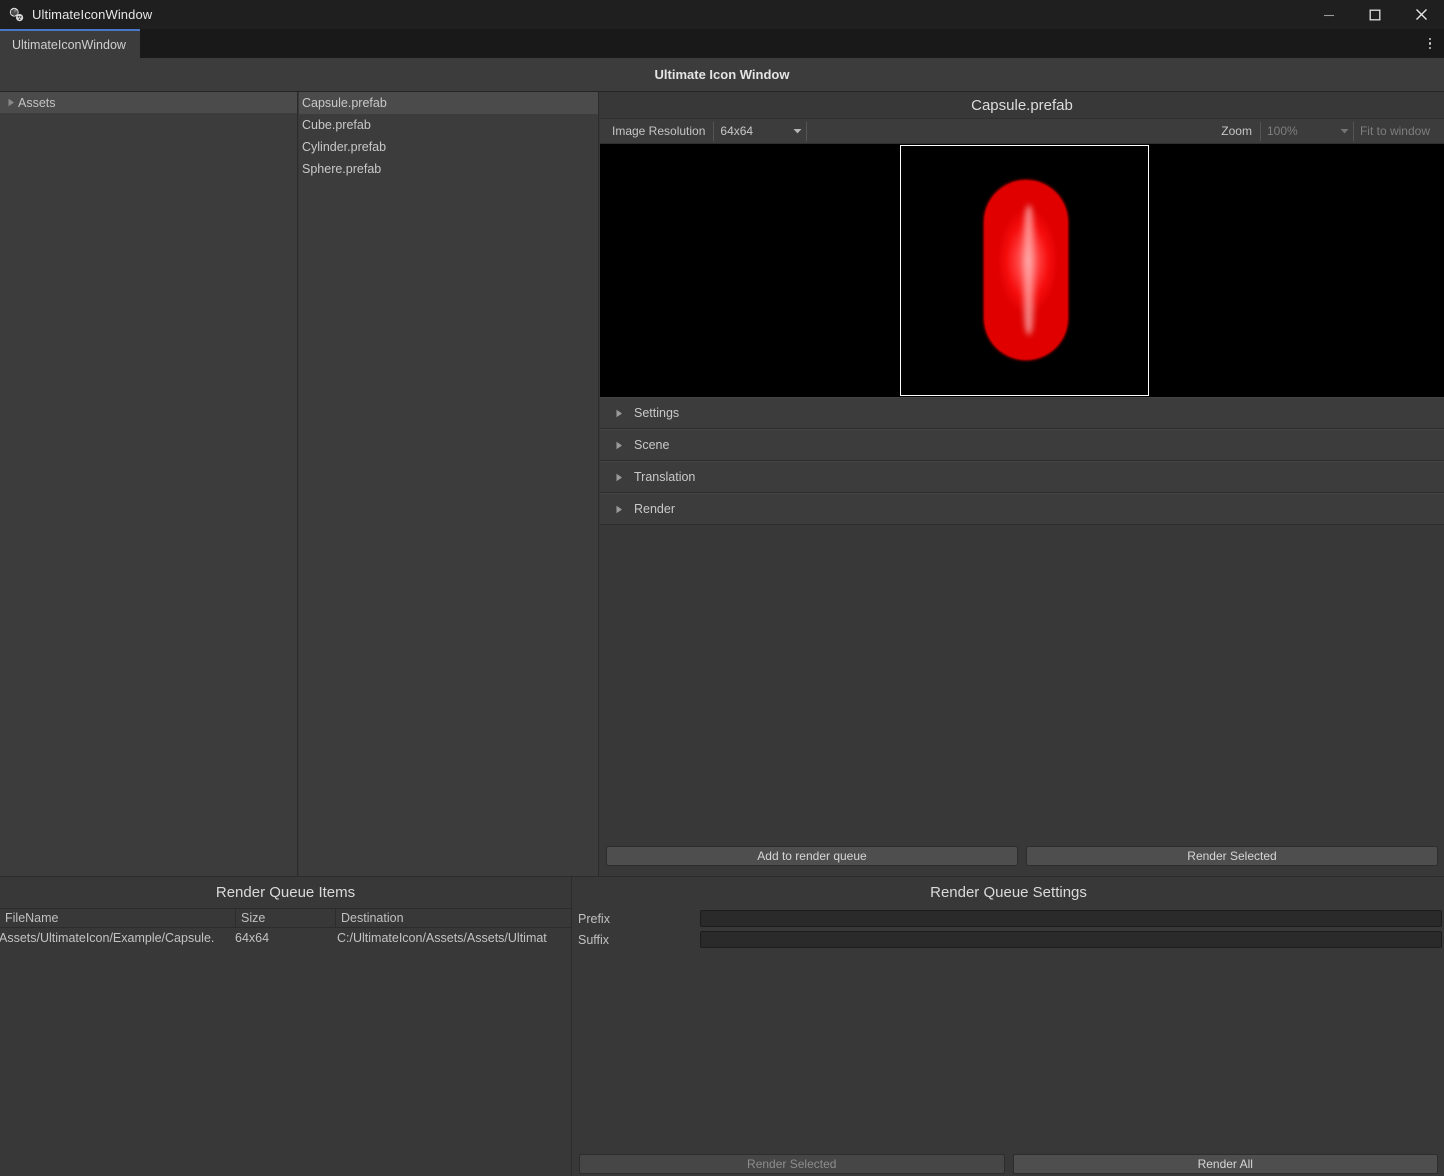 The height and width of the screenshot is (1176, 1444). Describe the element at coordinates (778, 43) in the screenshot. I see `tabstrip-spacer` at that location.